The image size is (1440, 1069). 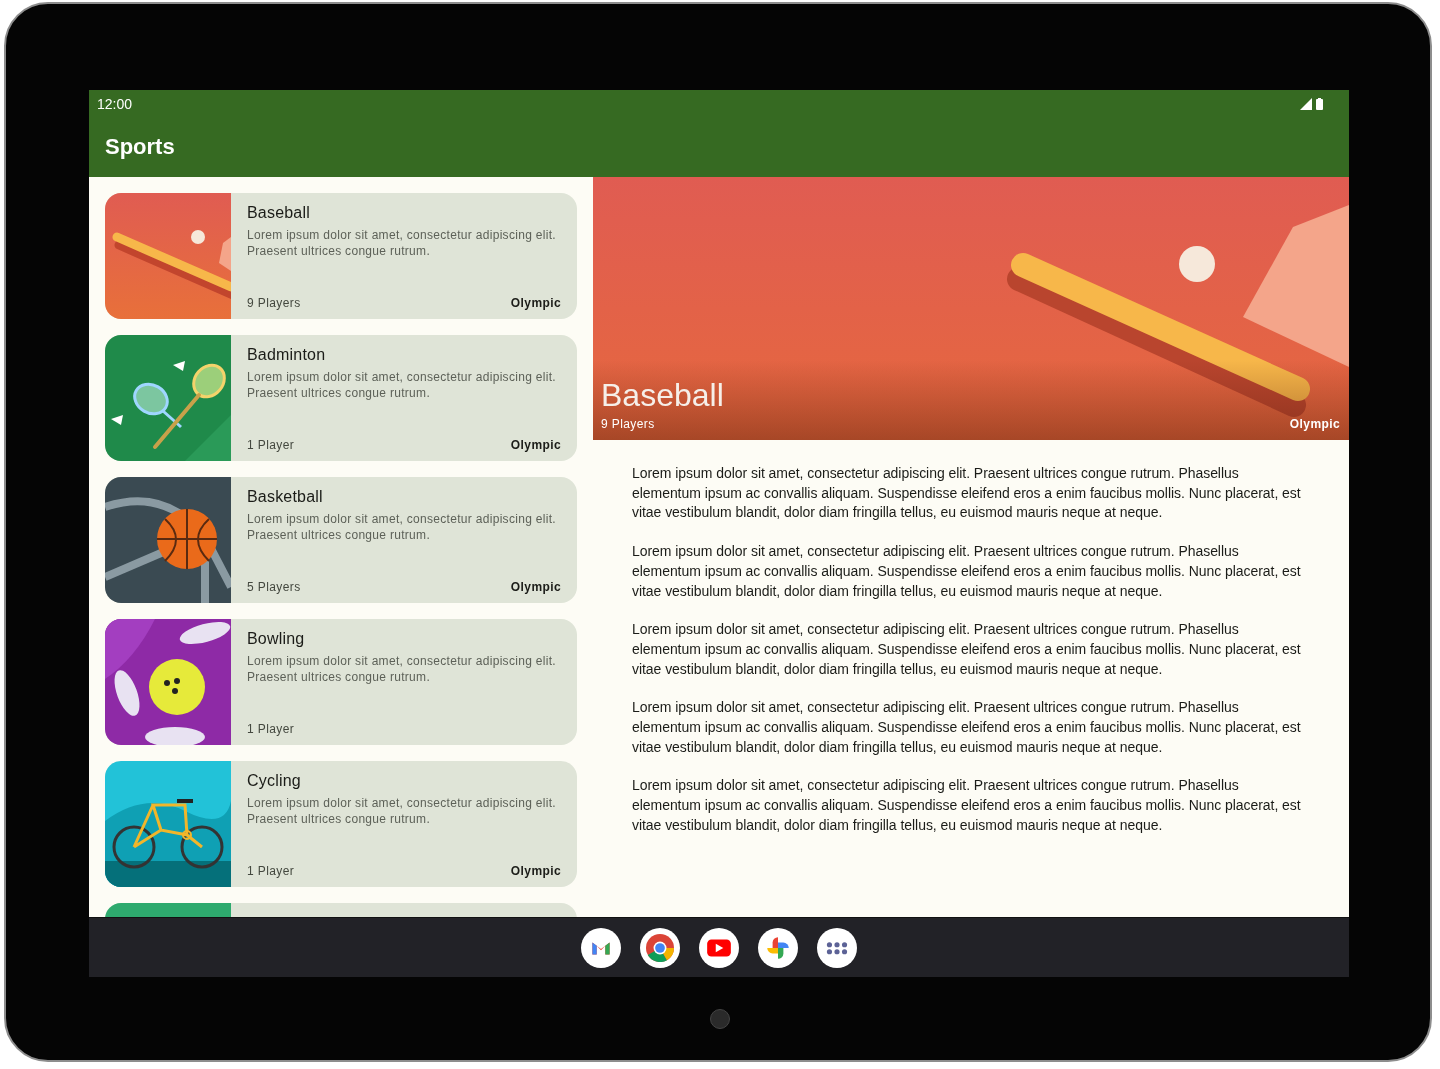 I want to click on sport-card: Cycling Lorem ipsum dolor sit amet, consectetur adipiscing elit. Praesent ultrices congue rutrum. 1 Player Olympic, so click(x=341, y=824).